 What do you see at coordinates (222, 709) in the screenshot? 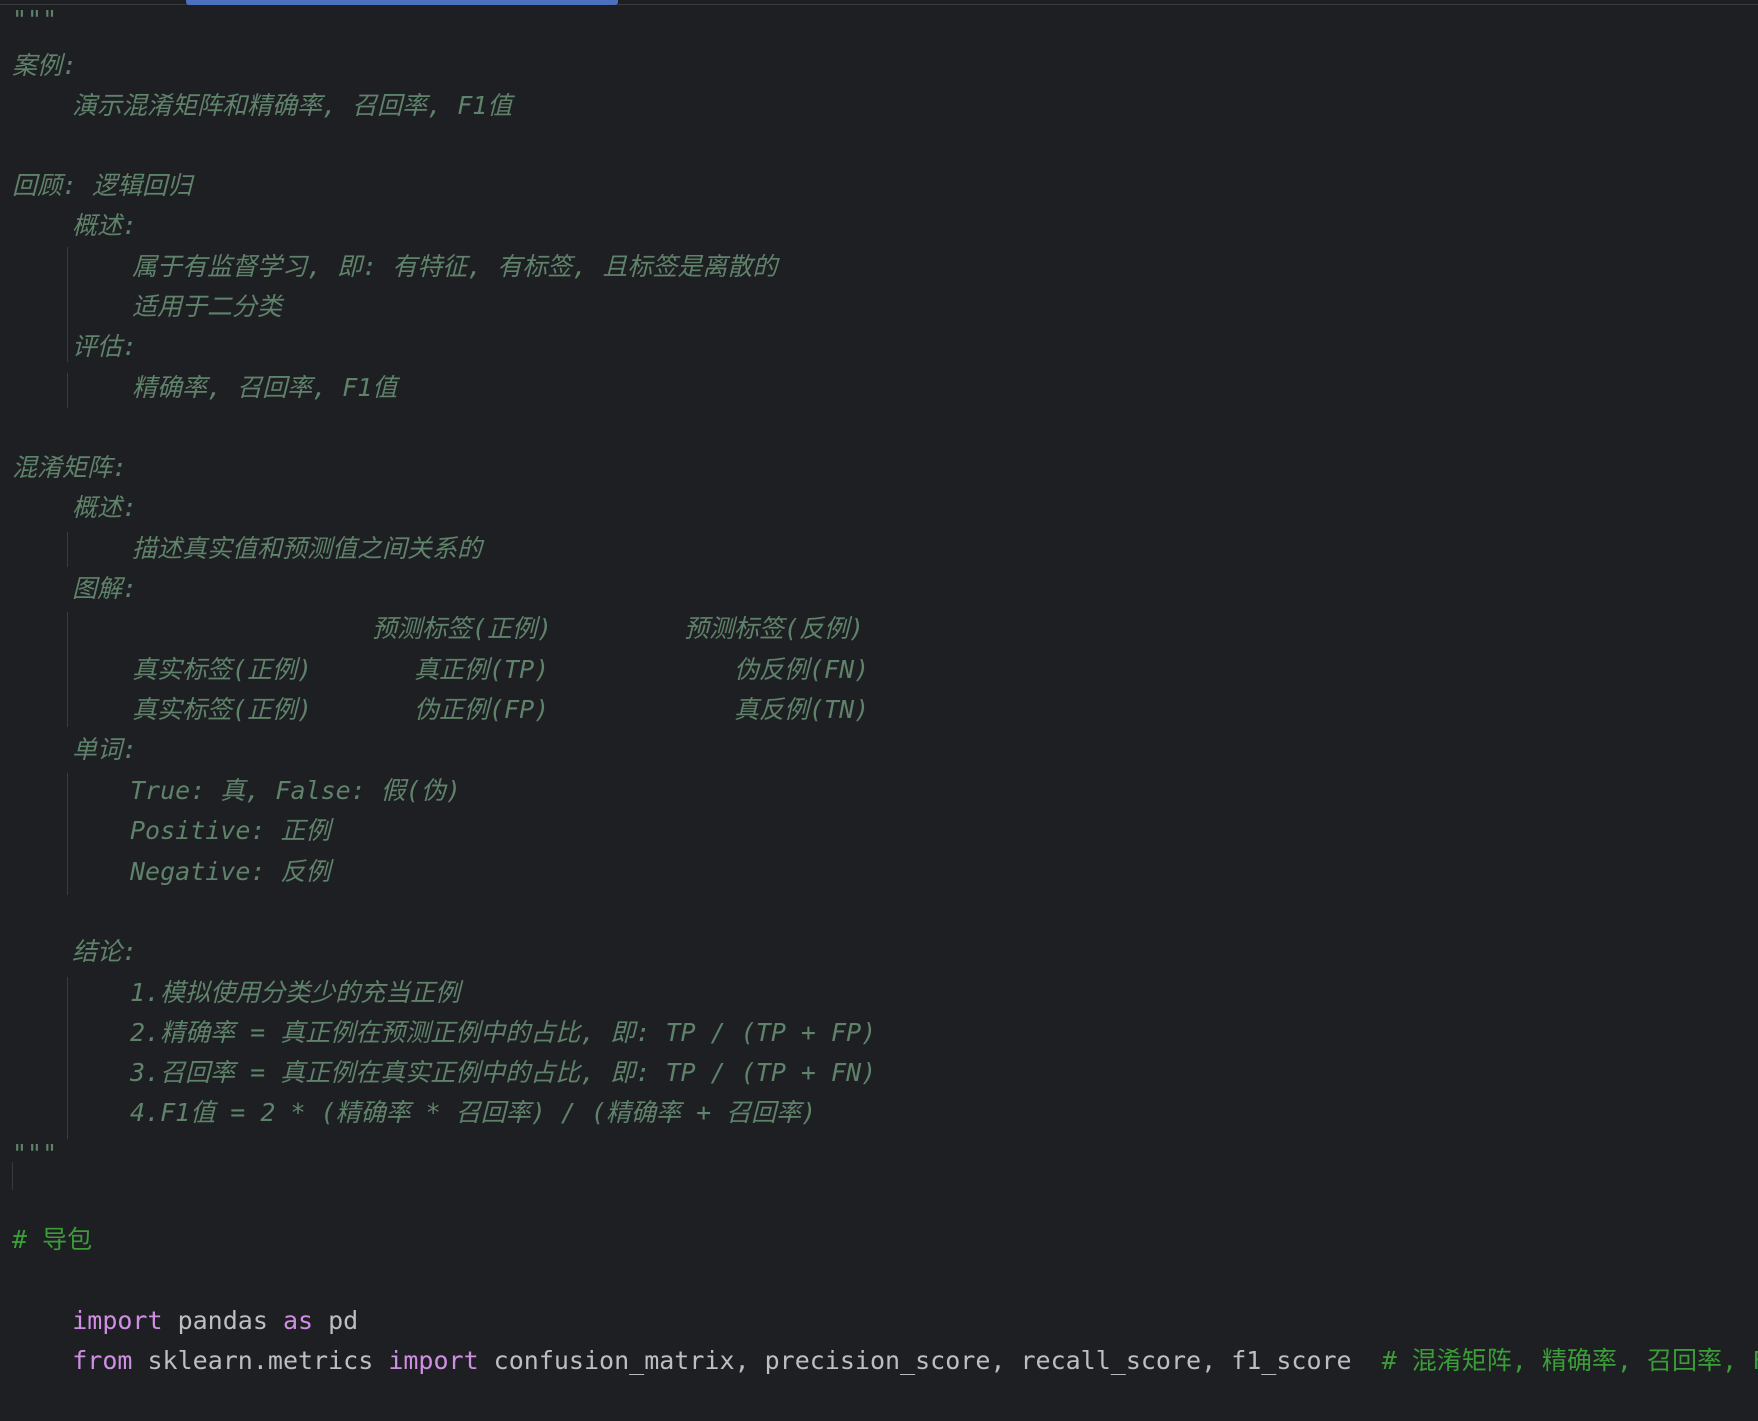
I see `diagram-row2-label: 真实标签(正例)` at bounding box center [222, 709].